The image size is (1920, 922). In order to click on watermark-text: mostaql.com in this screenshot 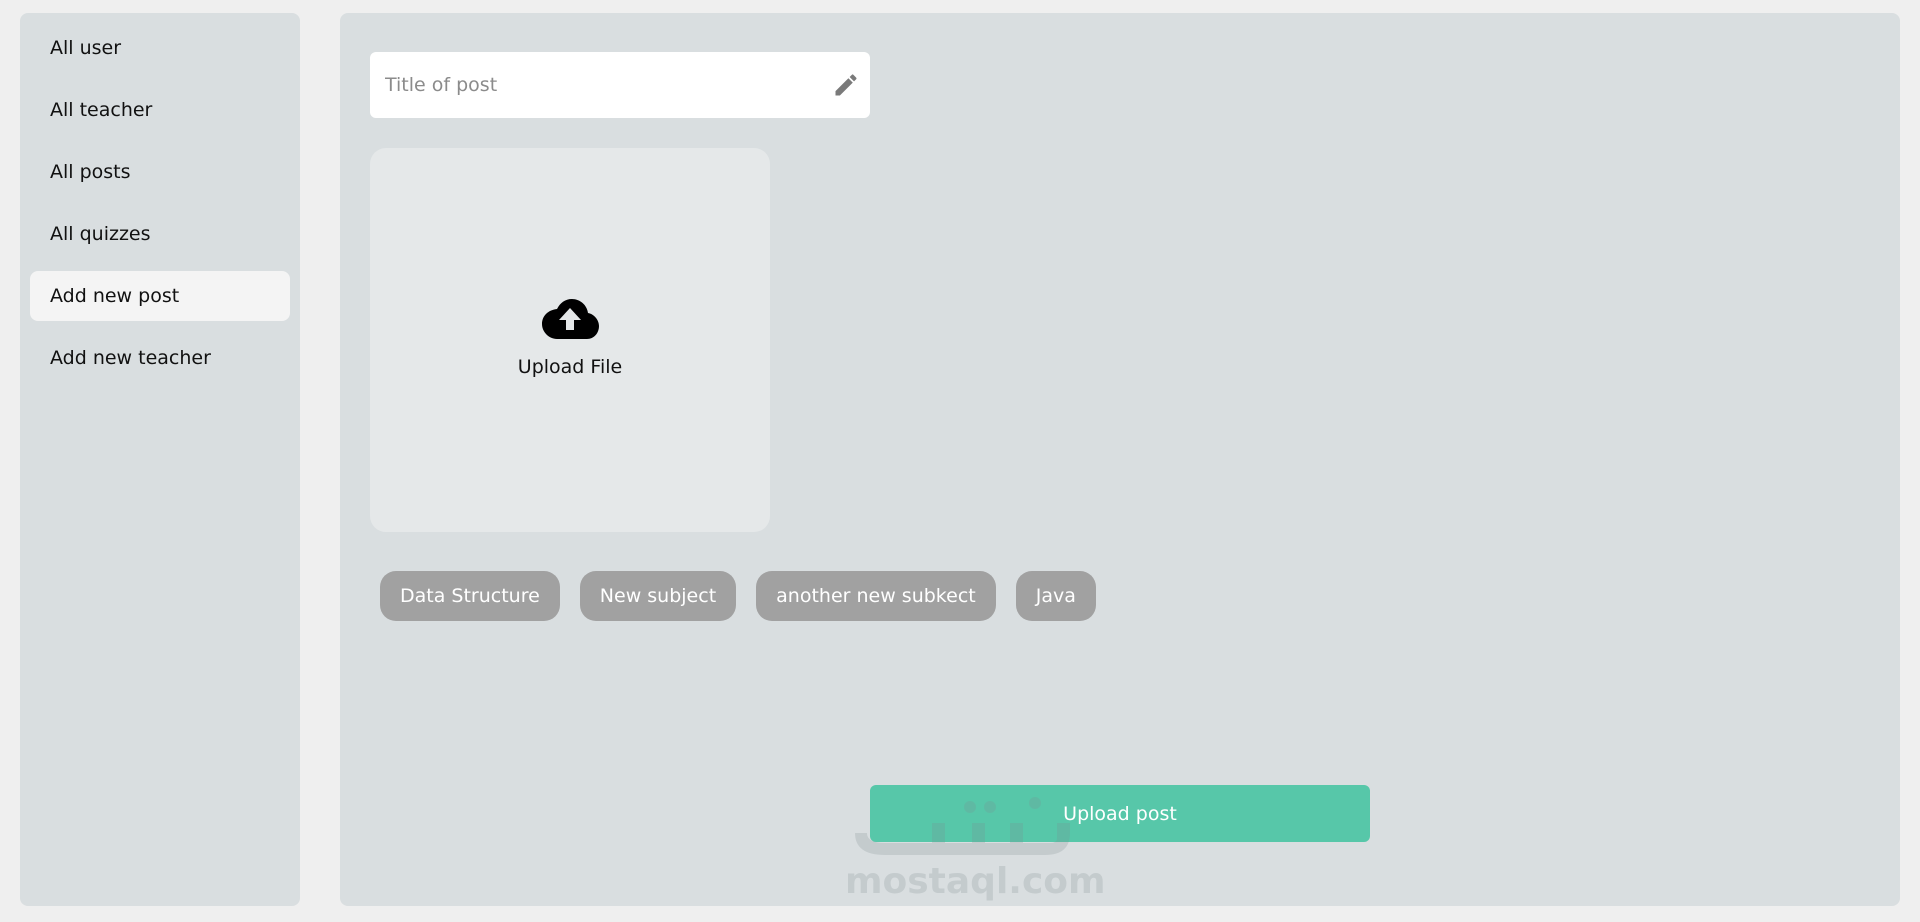, I will do `click(975, 881)`.